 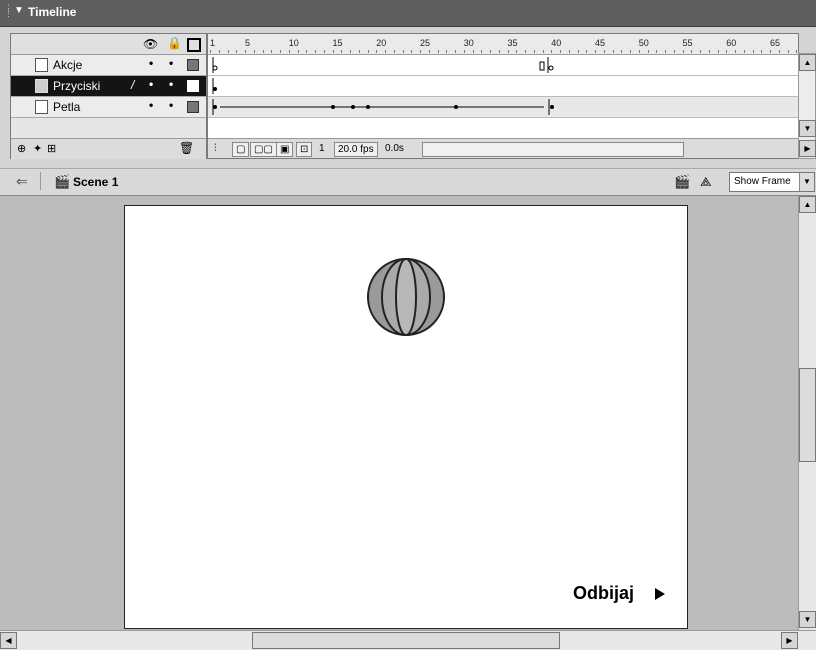 I want to click on stage-vscrollbar: ▲ ▼, so click(x=807, y=413).